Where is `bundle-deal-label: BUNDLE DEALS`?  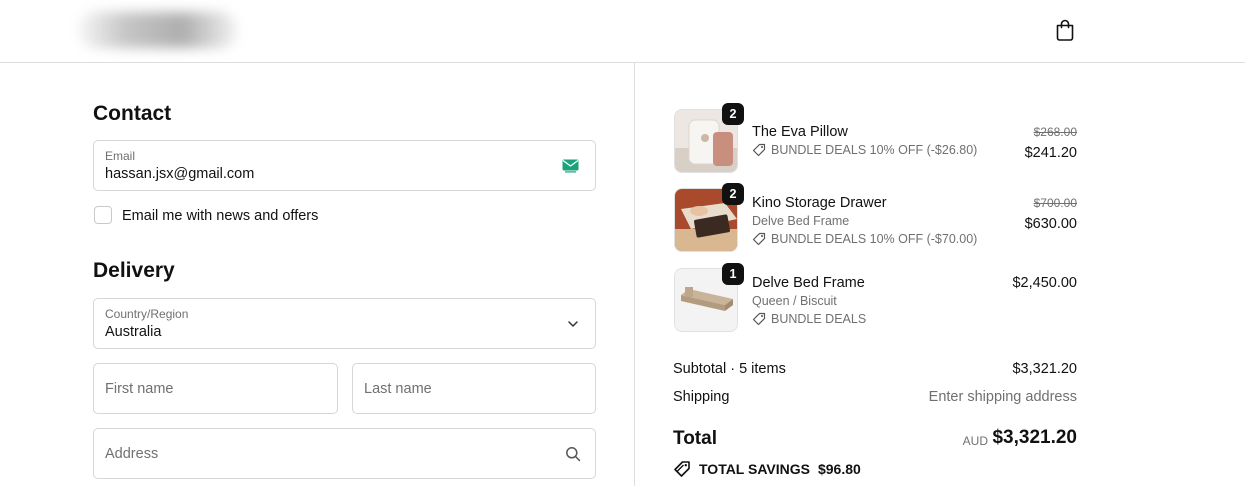
bundle-deal-label: BUNDLE DEALS is located at coordinates (819, 319).